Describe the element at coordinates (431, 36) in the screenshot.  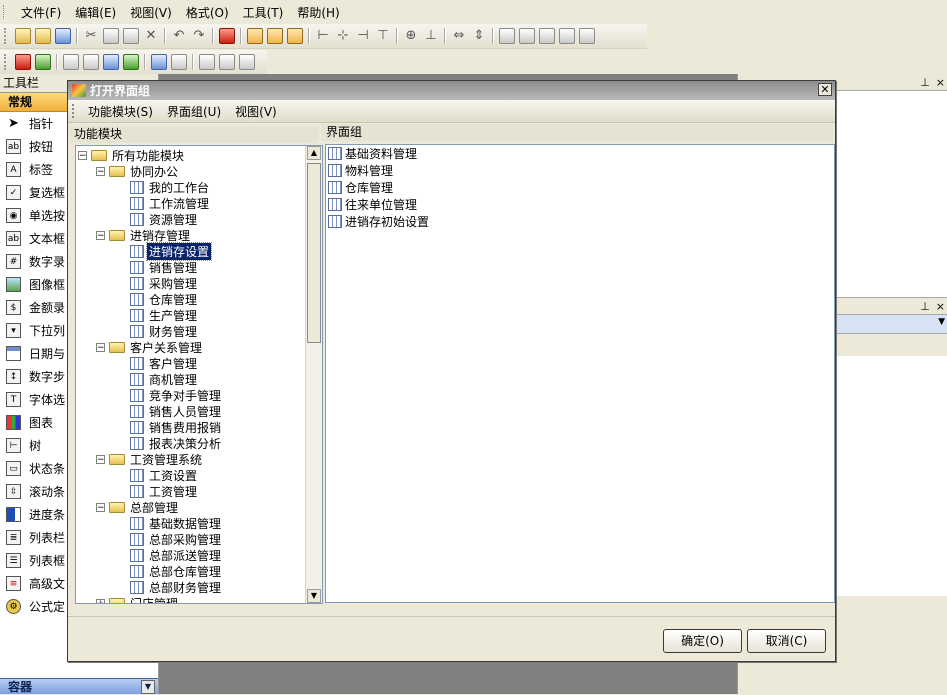
I see `align-bottom-icon: ⊥` at that location.